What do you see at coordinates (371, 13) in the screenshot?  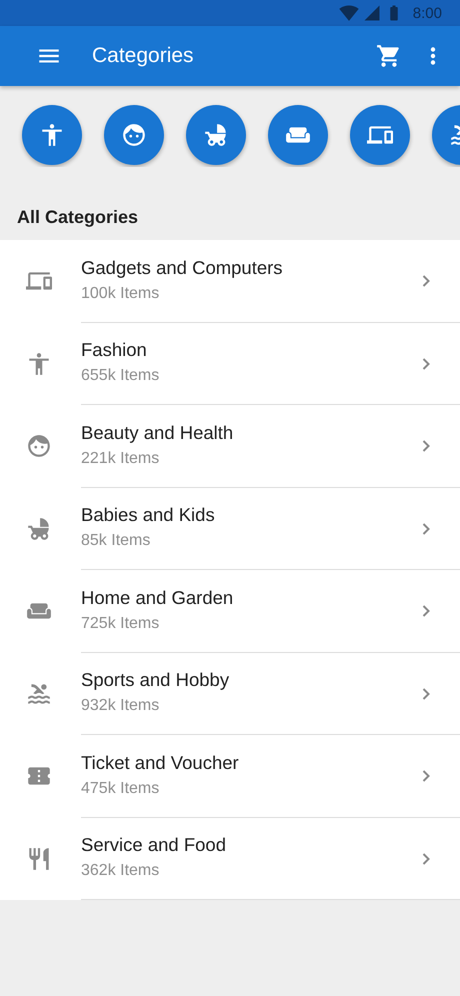 I see `signal-icon` at bounding box center [371, 13].